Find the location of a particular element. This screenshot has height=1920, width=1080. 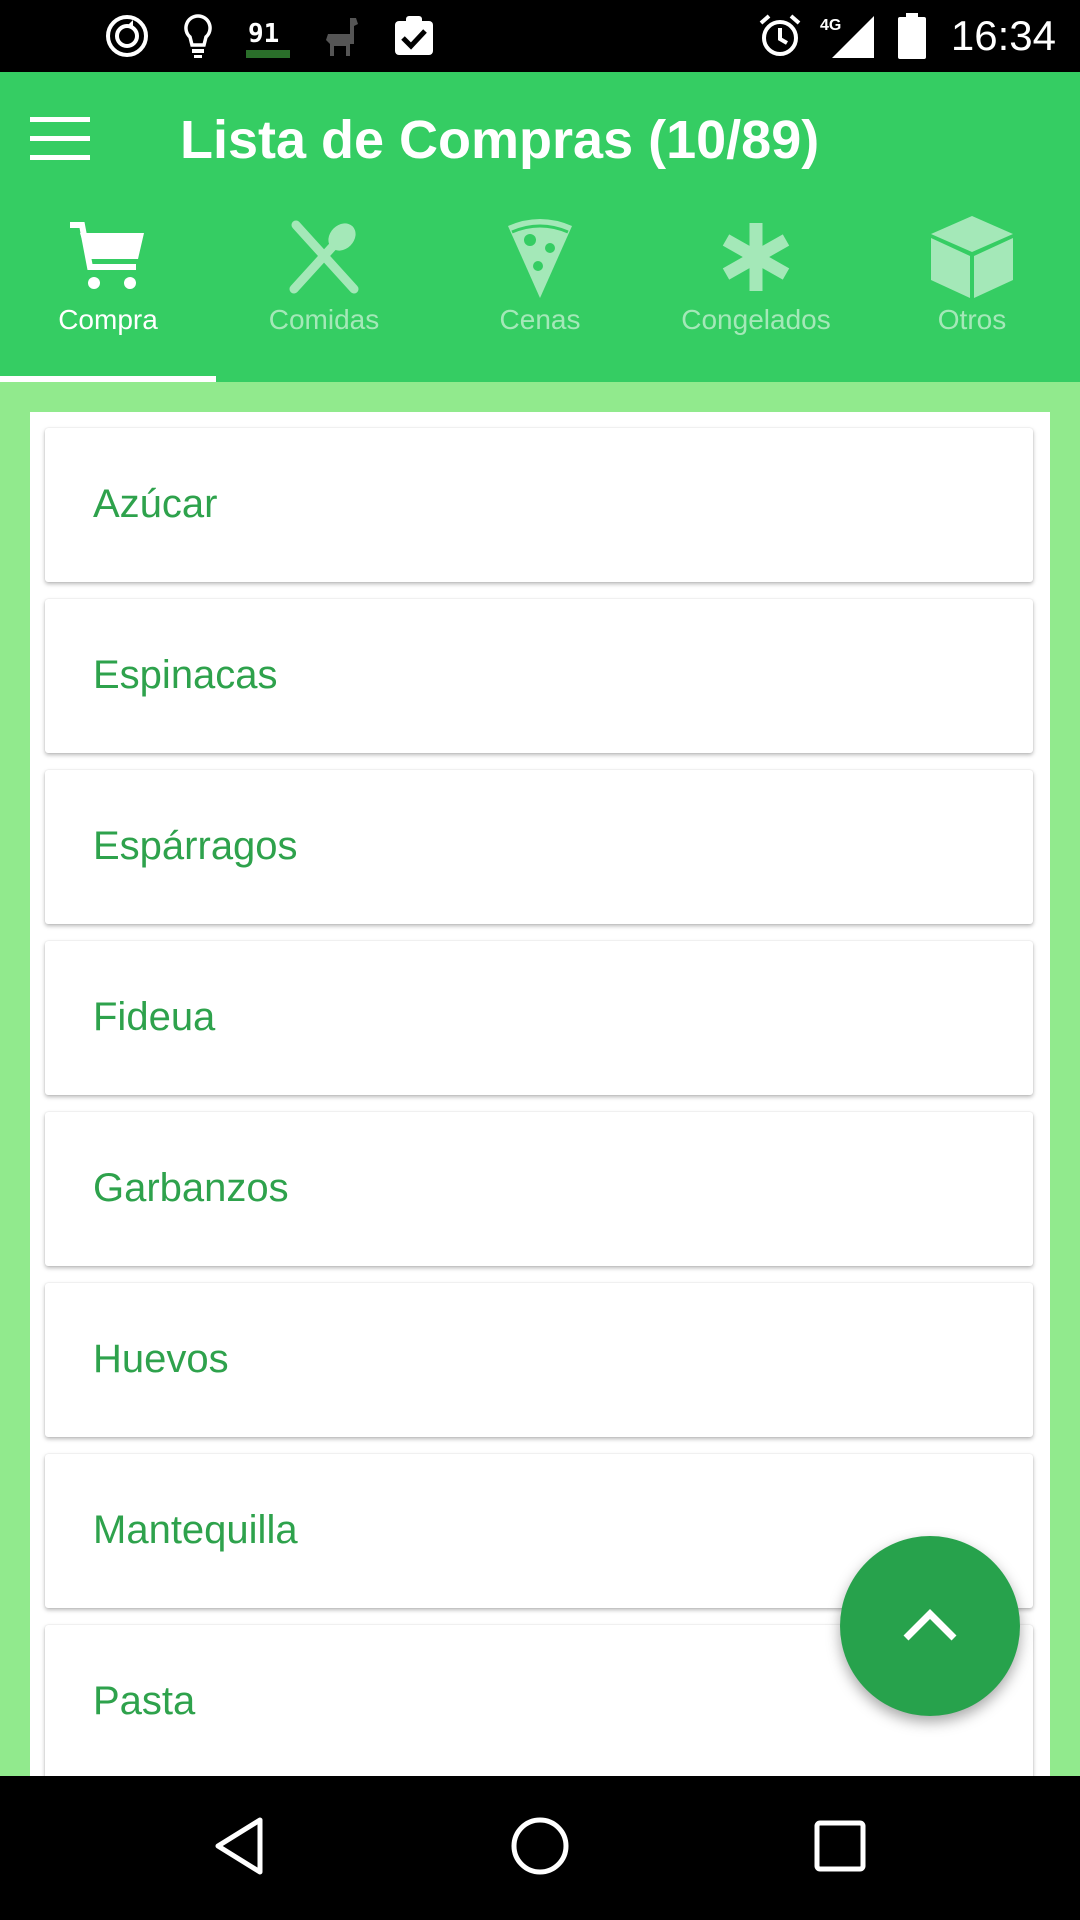

home-icon is located at coordinates (540, 1848).